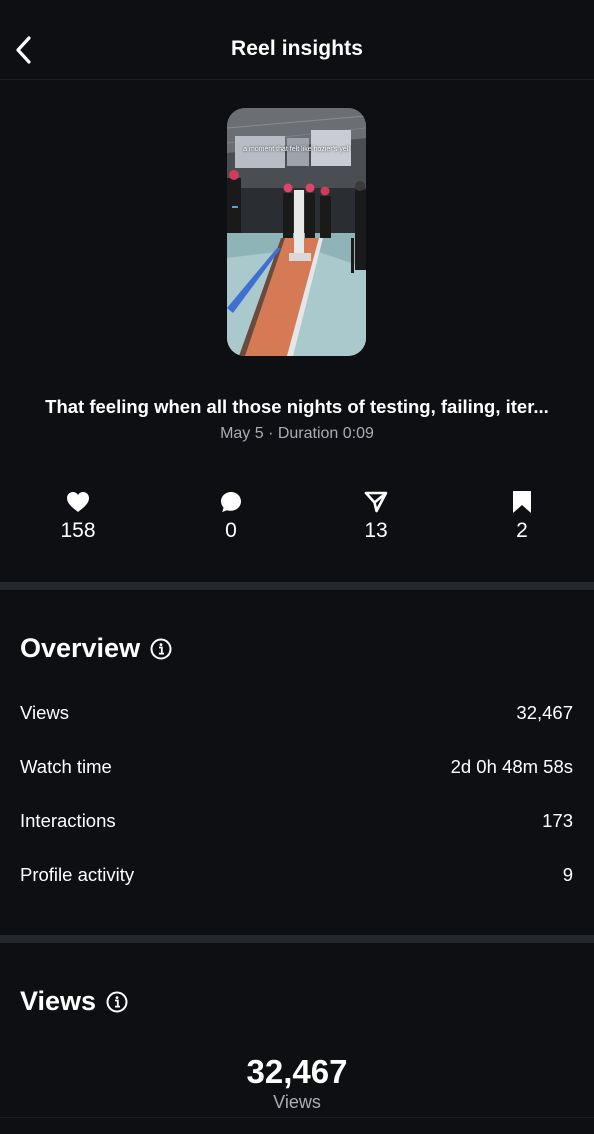 The height and width of the screenshot is (1134, 594). What do you see at coordinates (511, 766) in the screenshot?
I see `overview-row-value: 2d 0h 48m 58s` at bounding box center [511, 766].